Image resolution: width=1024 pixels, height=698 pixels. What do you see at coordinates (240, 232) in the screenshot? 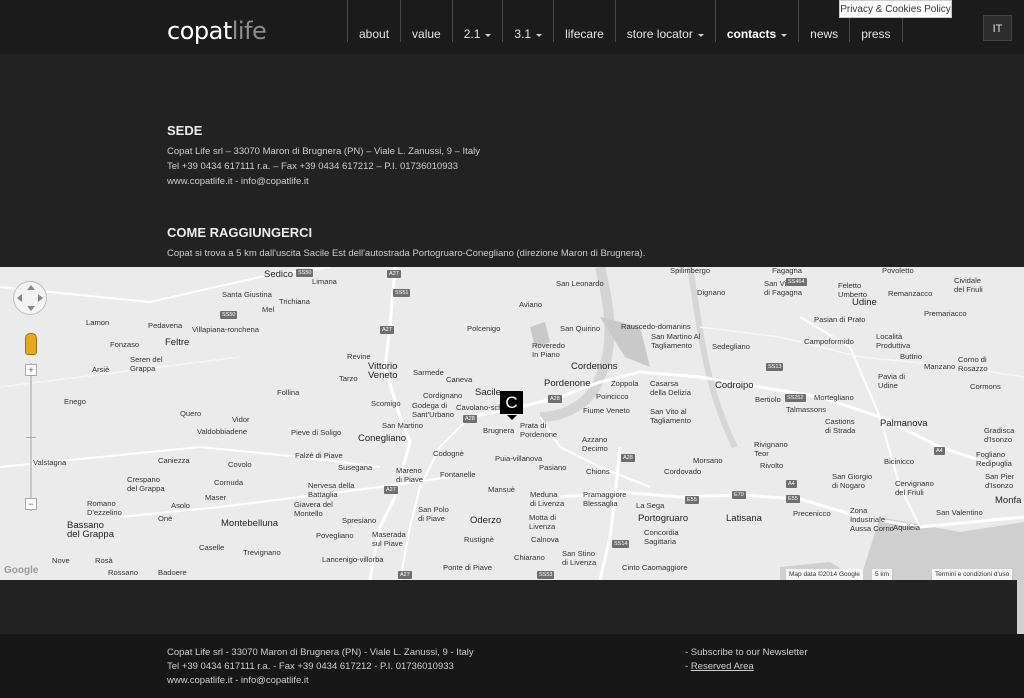
I see `directions-title: COME RAGGIUNGERCI` at bounding box center [240, 232].